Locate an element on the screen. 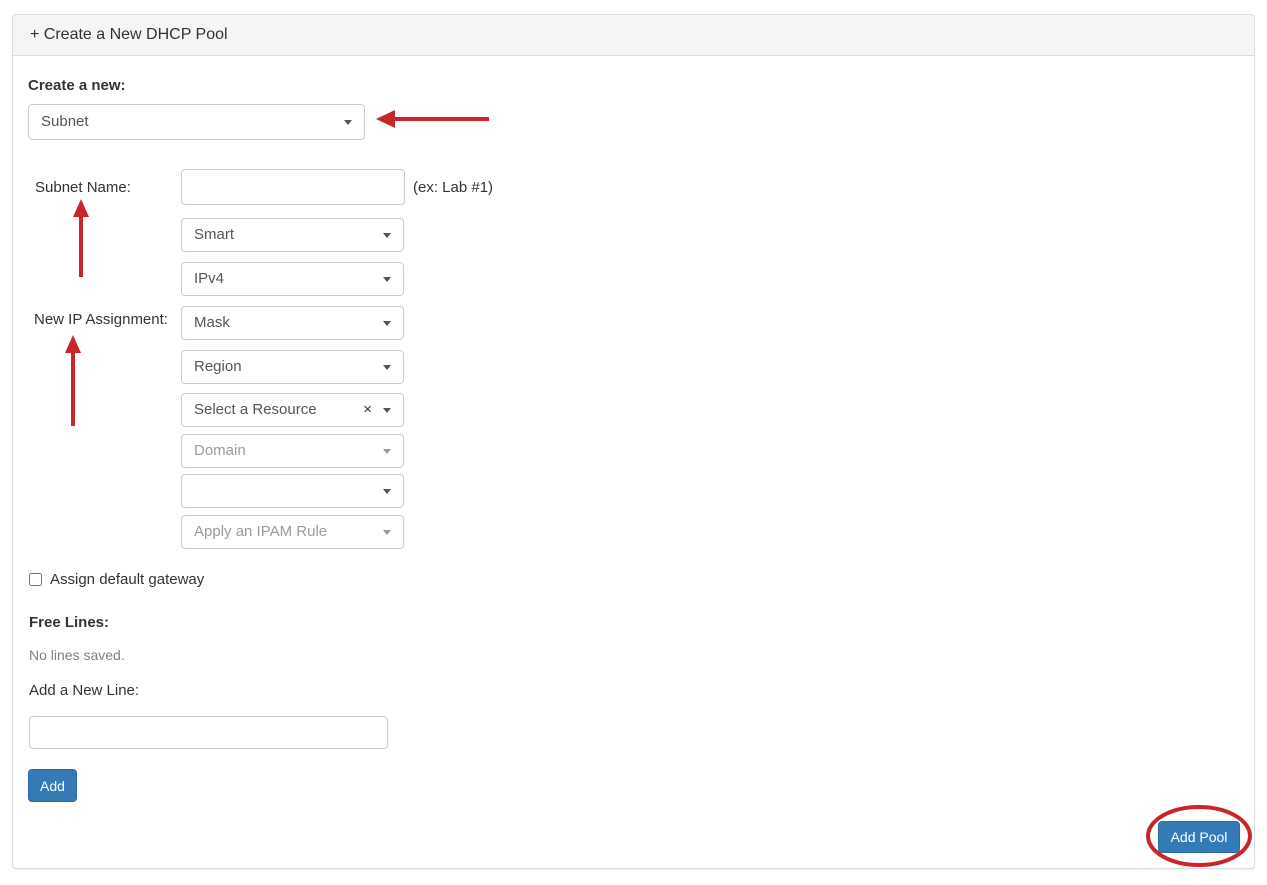  resource-select-value: Select a Resource is located at coordinates (255, 409).